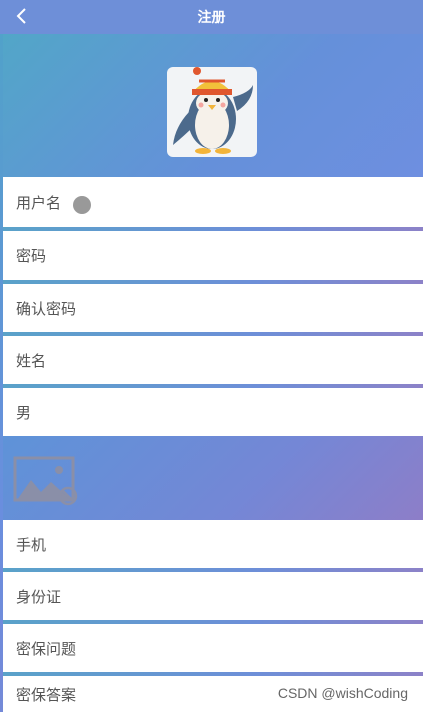 The image size is (423, 712). I want to click on back-button, so click(21, 16).